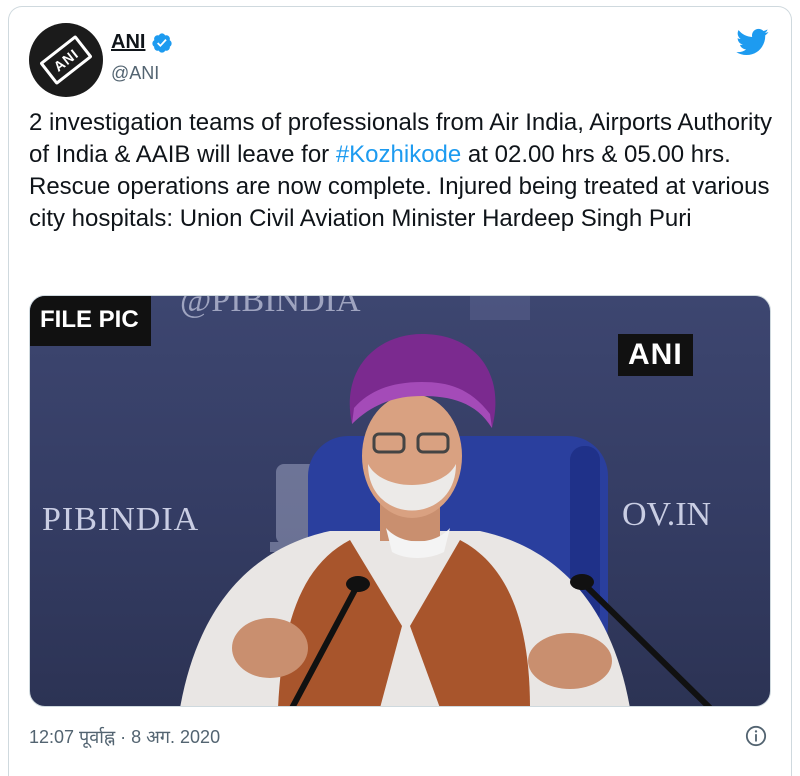  I want to click on background-block, so click(500, 308).